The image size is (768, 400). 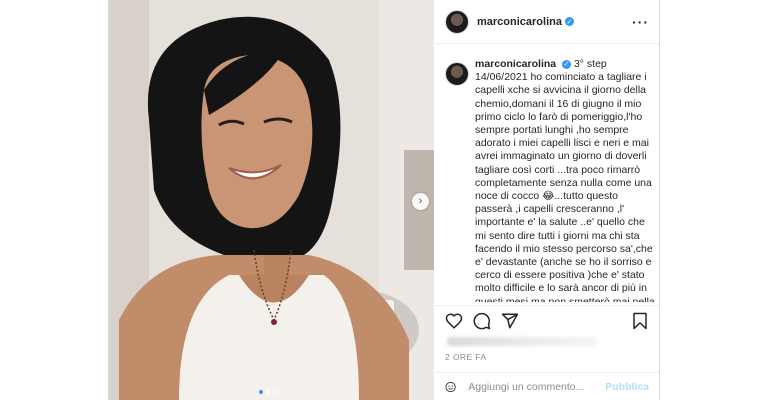 I want to click on comment-bar: Pubblica, so click(x=547, y=386).